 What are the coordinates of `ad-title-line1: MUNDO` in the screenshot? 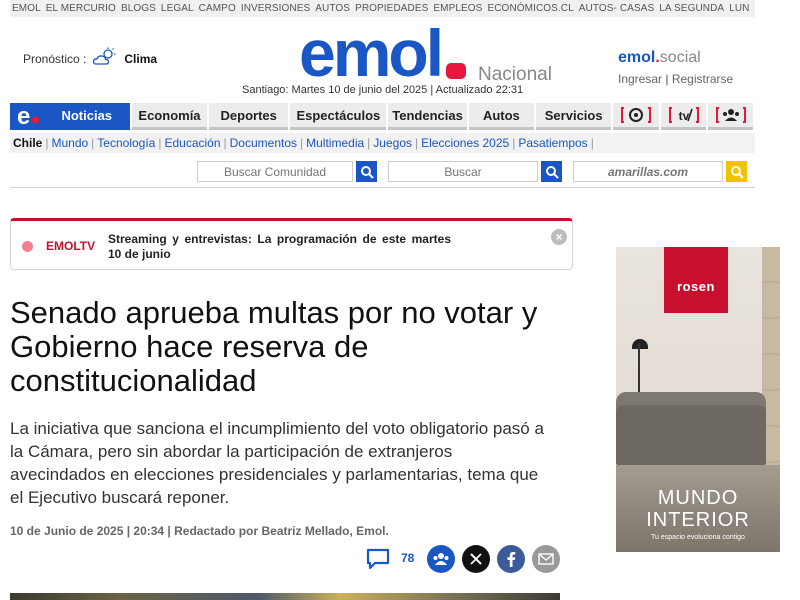 It's located at (698, 498).